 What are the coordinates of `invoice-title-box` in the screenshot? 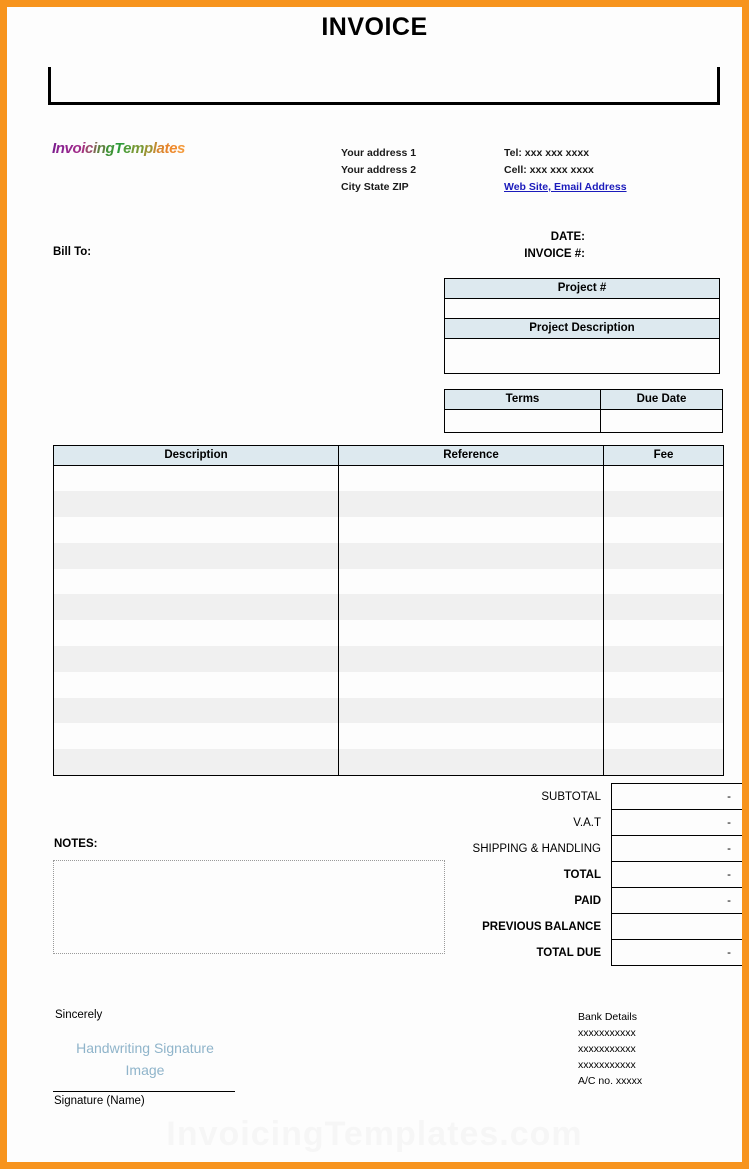 It's located at (384, 86).